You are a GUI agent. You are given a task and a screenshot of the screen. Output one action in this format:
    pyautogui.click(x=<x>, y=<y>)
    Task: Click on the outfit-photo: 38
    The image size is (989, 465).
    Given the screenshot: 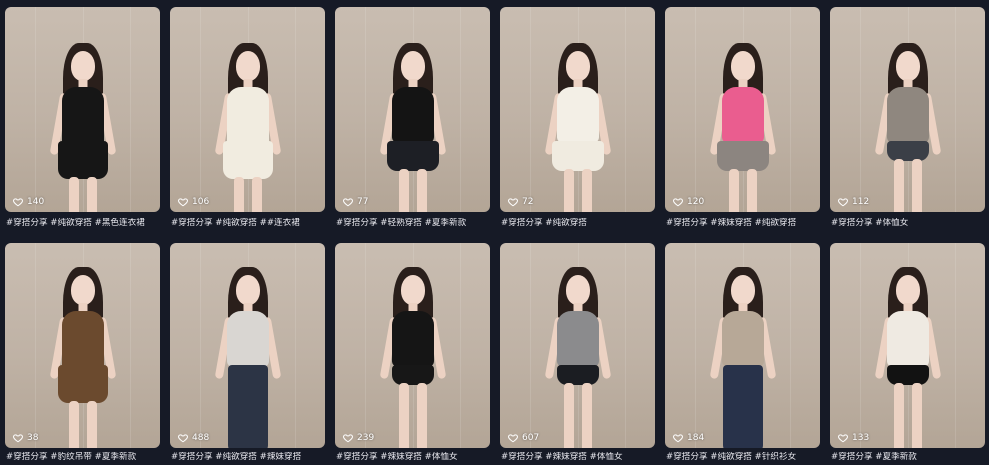 What is the action you would take?
    pyautogui.click(x=82, y=345)
    